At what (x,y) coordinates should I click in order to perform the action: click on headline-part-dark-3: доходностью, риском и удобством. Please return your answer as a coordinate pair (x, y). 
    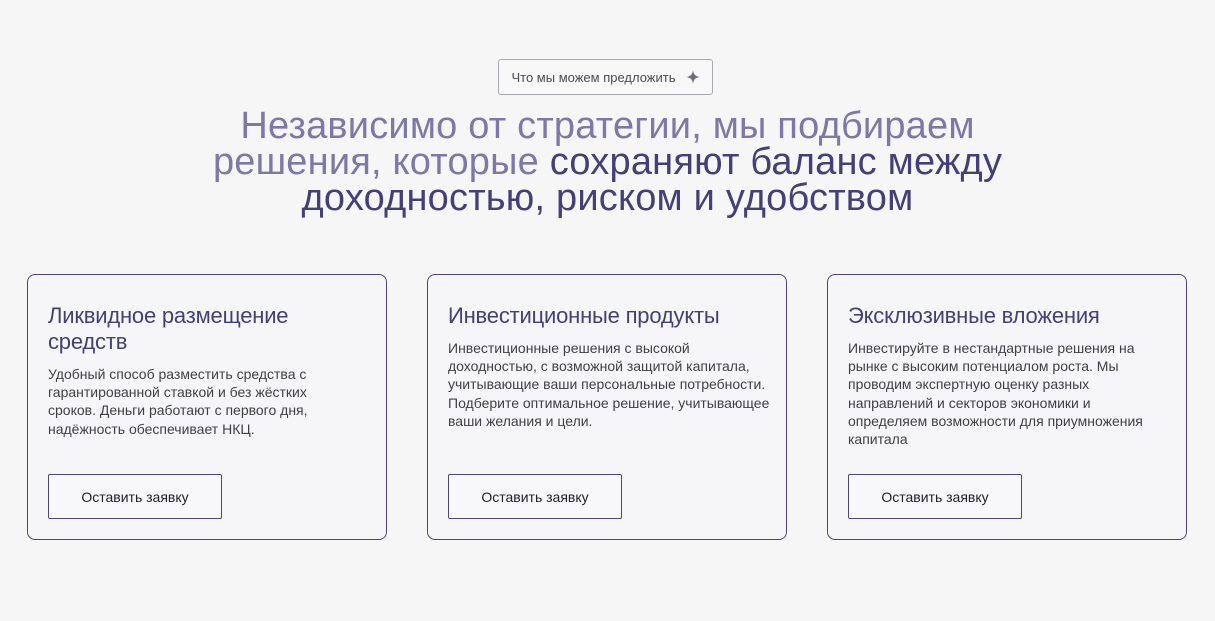
    Looking at the image, I should click on (607, 198).